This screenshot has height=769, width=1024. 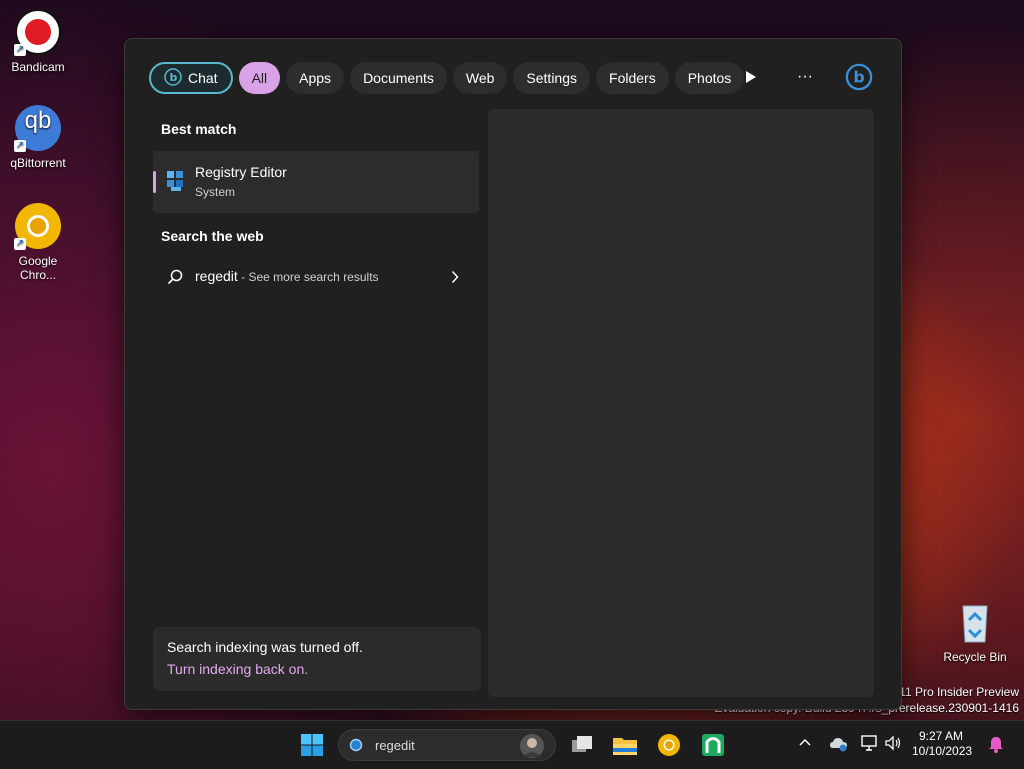 I want to click on best-match-result: Registry Editor System, so click(x=316, y=182).